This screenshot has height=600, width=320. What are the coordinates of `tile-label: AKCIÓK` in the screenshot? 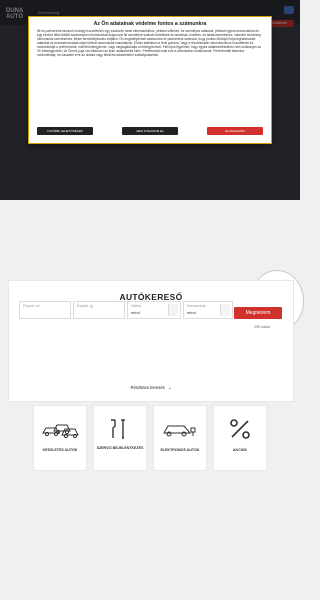 It's located at (240, 450).